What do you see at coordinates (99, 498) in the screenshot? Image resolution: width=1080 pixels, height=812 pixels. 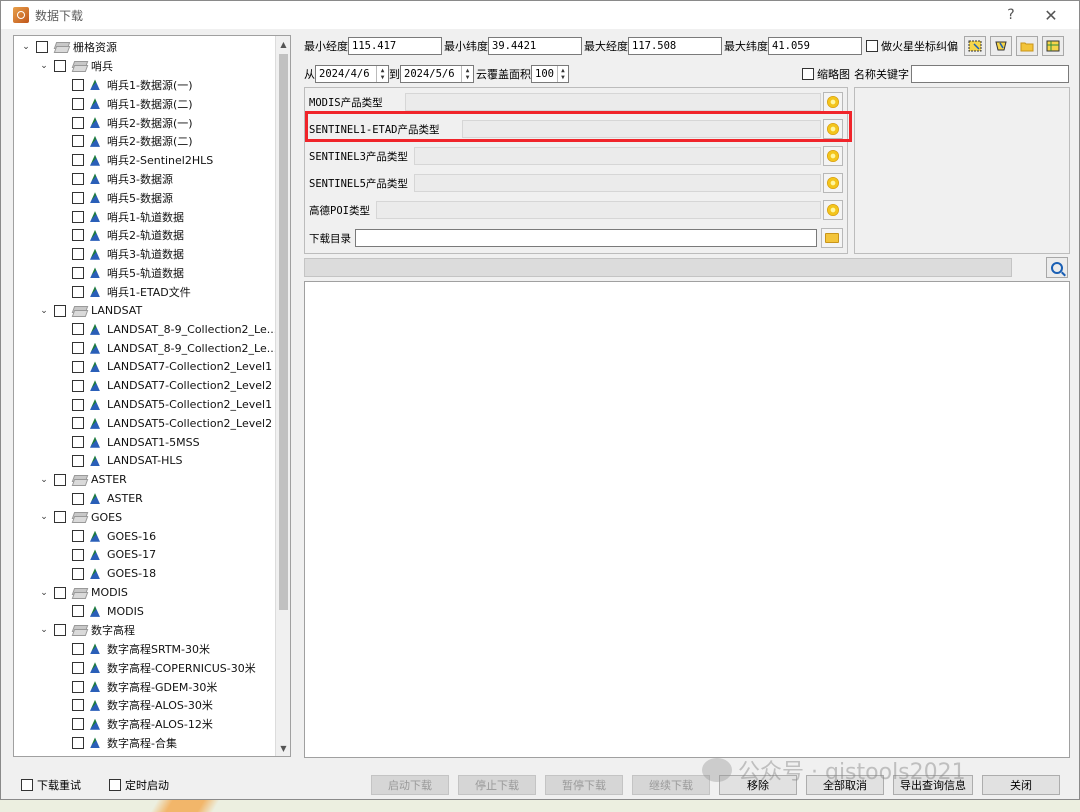 I see `tree-leaf-node: ASTER` at bounding box center [99, 498].